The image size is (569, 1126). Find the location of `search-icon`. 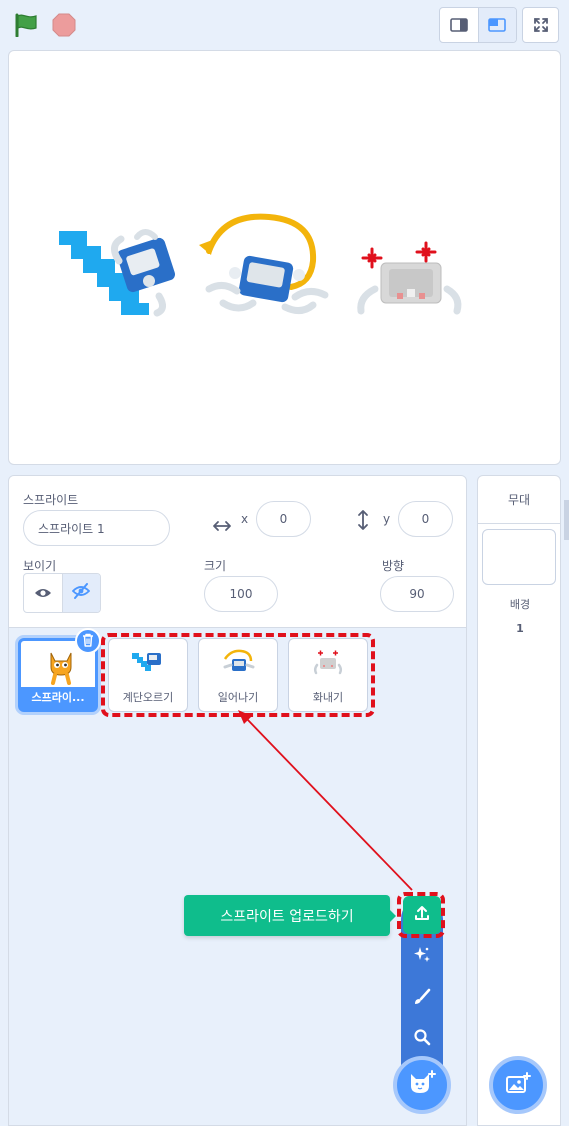

search-icon is located at coordinates (422, 1039).